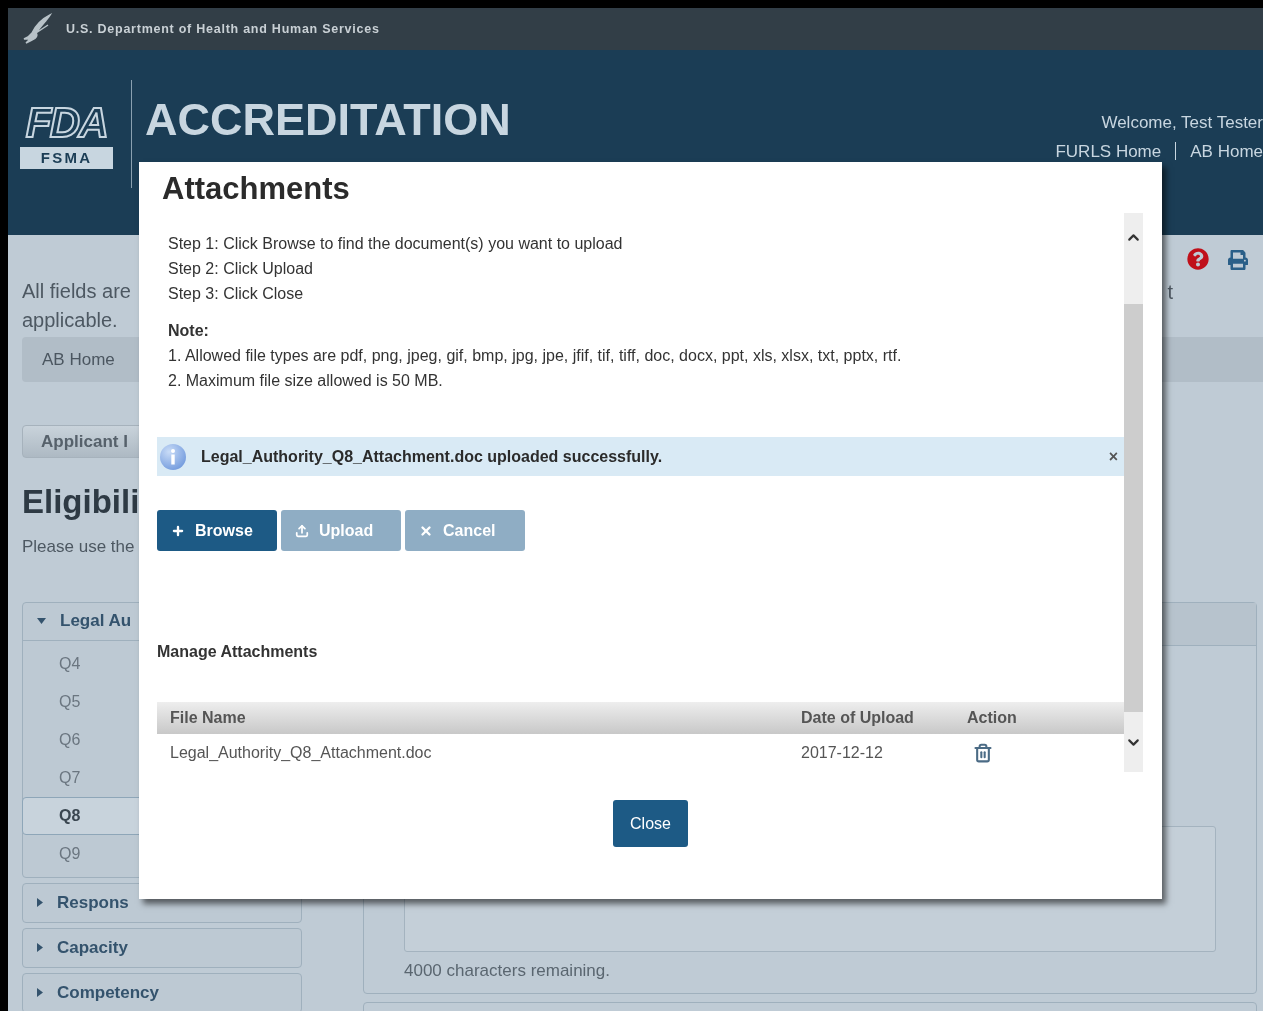 The image size is (1263, 1011). What do you see at coordinates (217, 530) in the screenshot?
I see `upload-toolbar-button: Browse` at bounding box center [217, 530].